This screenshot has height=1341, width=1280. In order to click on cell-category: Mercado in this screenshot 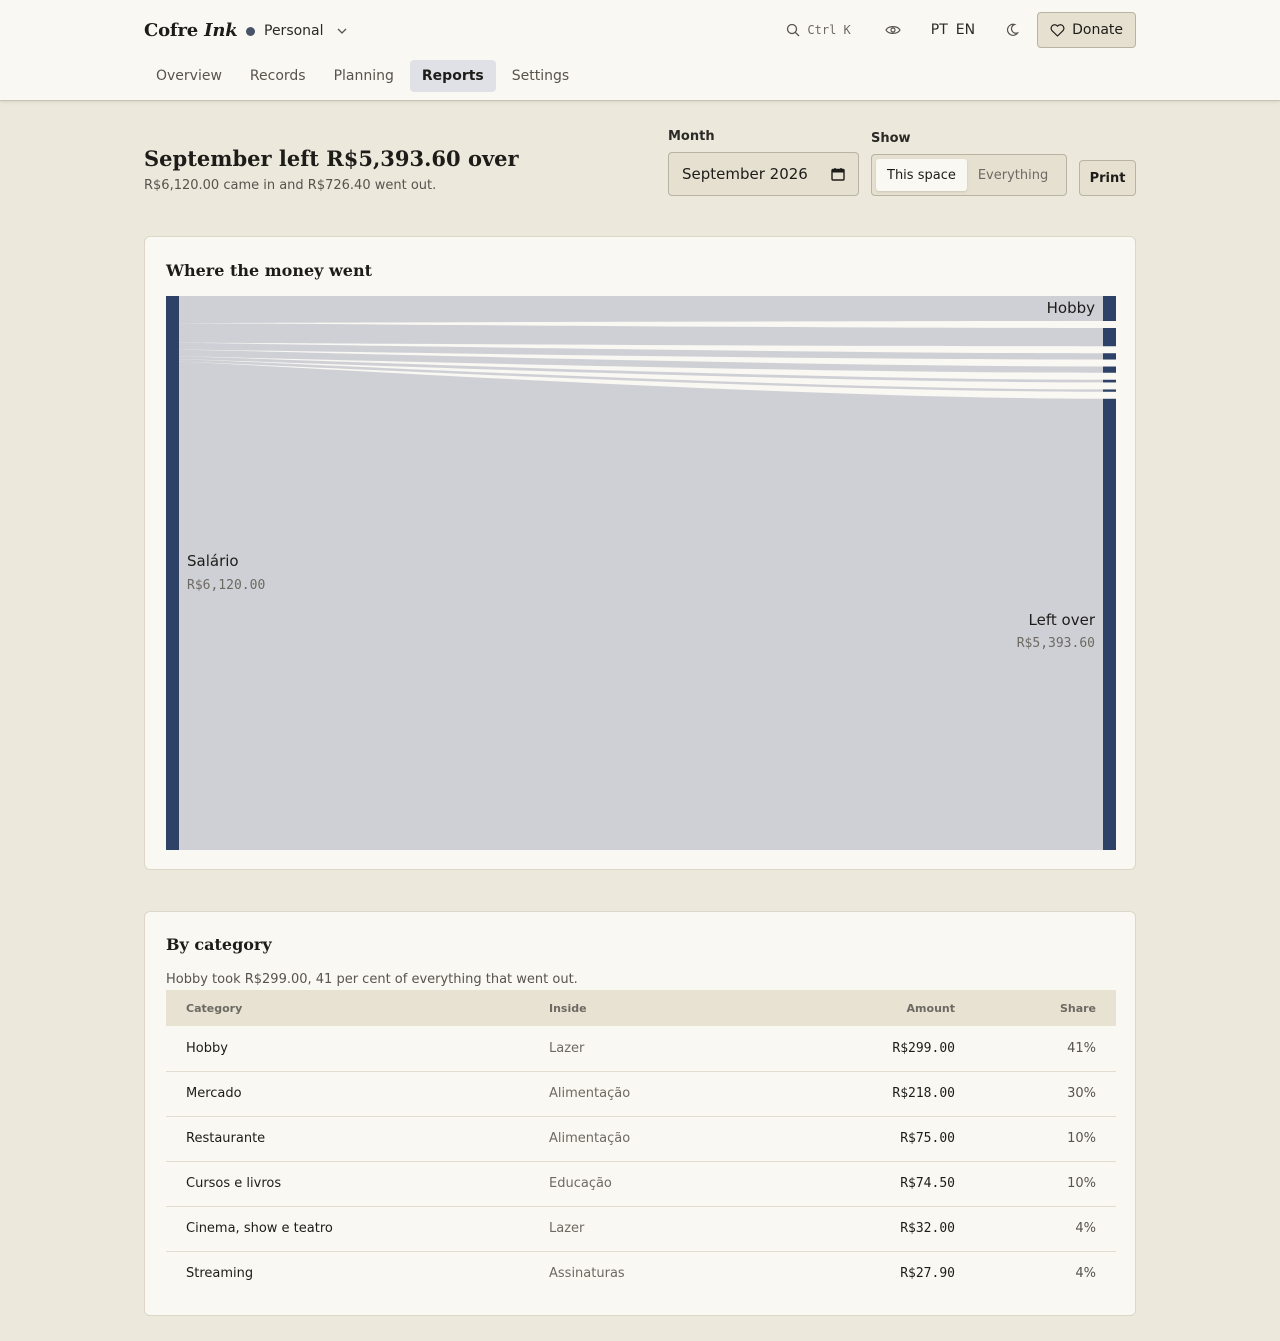, I will do `click(347, 1094)`.